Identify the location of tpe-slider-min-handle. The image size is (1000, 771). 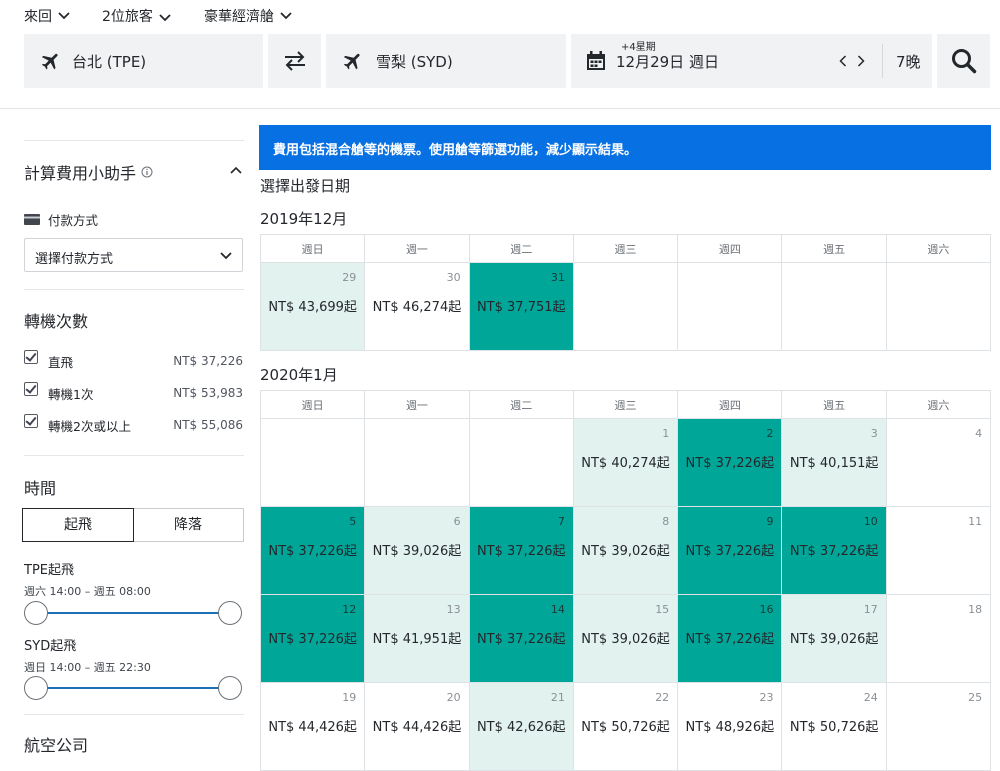
(36, 613).